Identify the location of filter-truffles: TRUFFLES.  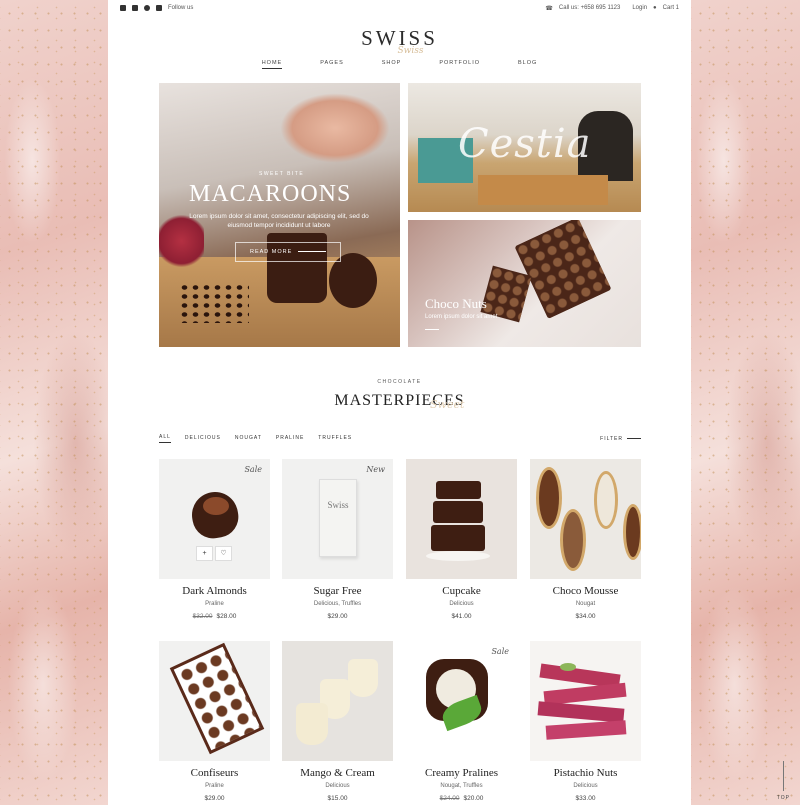
(335, 439).